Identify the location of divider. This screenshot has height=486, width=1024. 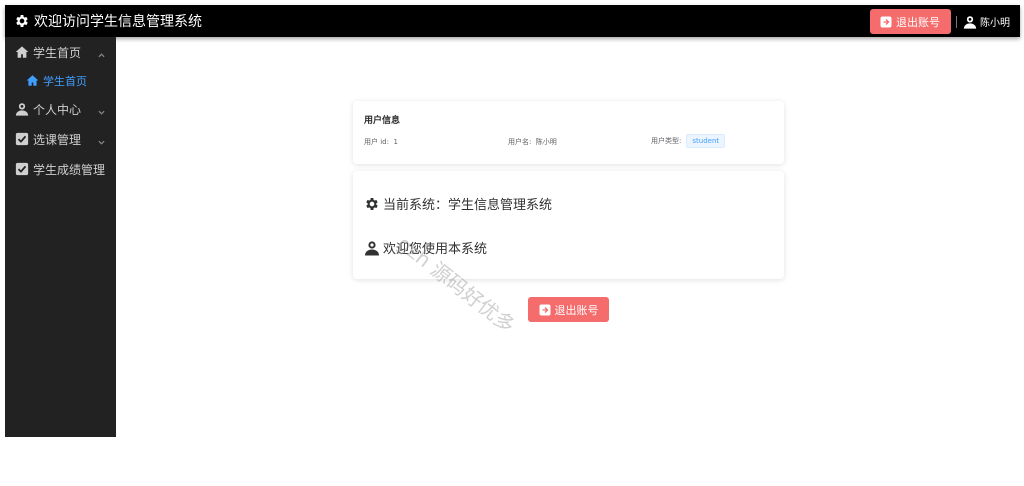
(956, 21).